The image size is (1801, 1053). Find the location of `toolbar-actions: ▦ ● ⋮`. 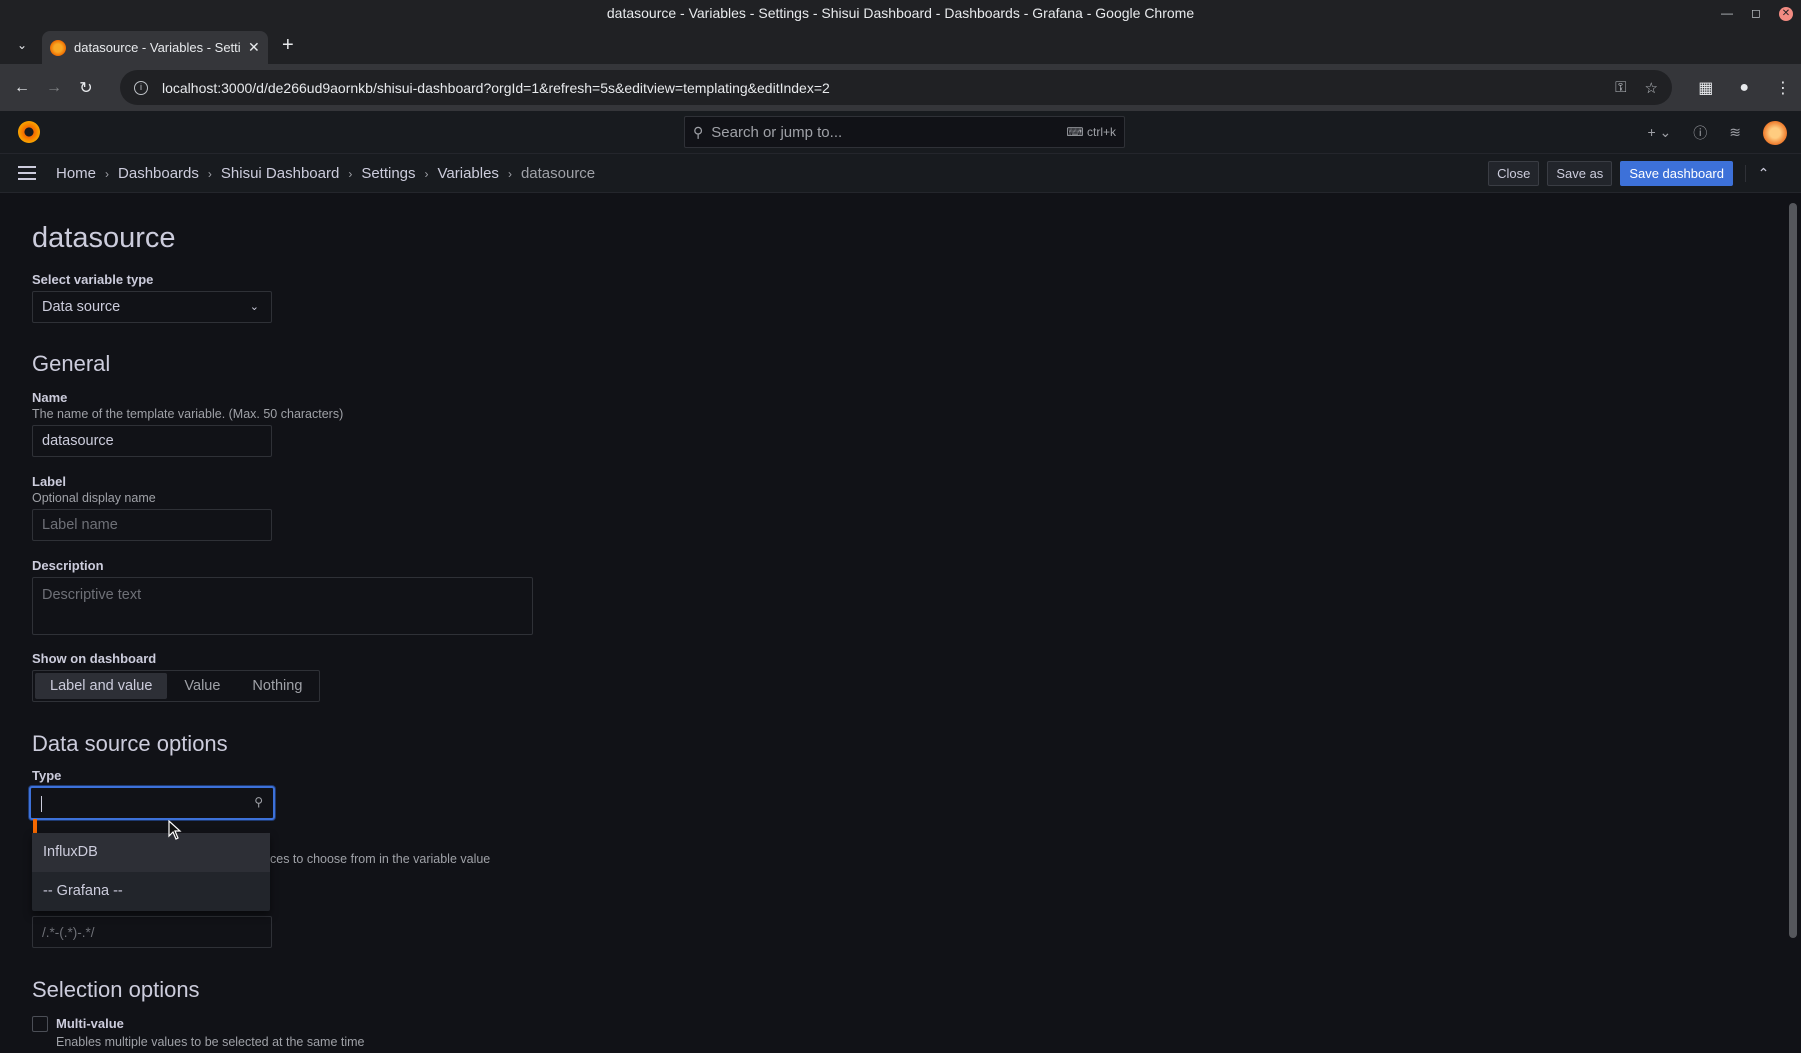

toolbar-actions: ▦ ● ⋮ is located at coordinates (1744, 87).